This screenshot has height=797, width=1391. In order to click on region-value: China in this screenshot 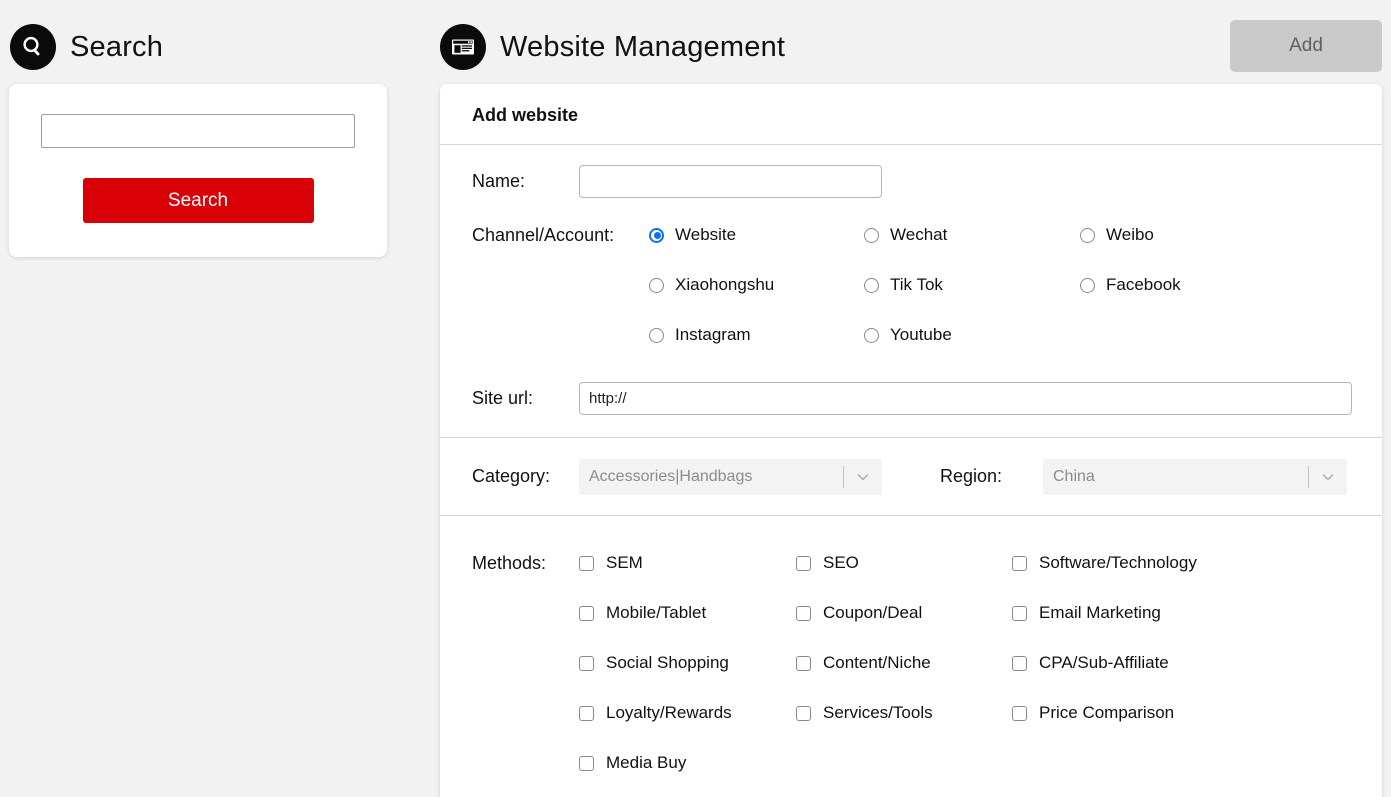, I will do `click(1074, 476)`.